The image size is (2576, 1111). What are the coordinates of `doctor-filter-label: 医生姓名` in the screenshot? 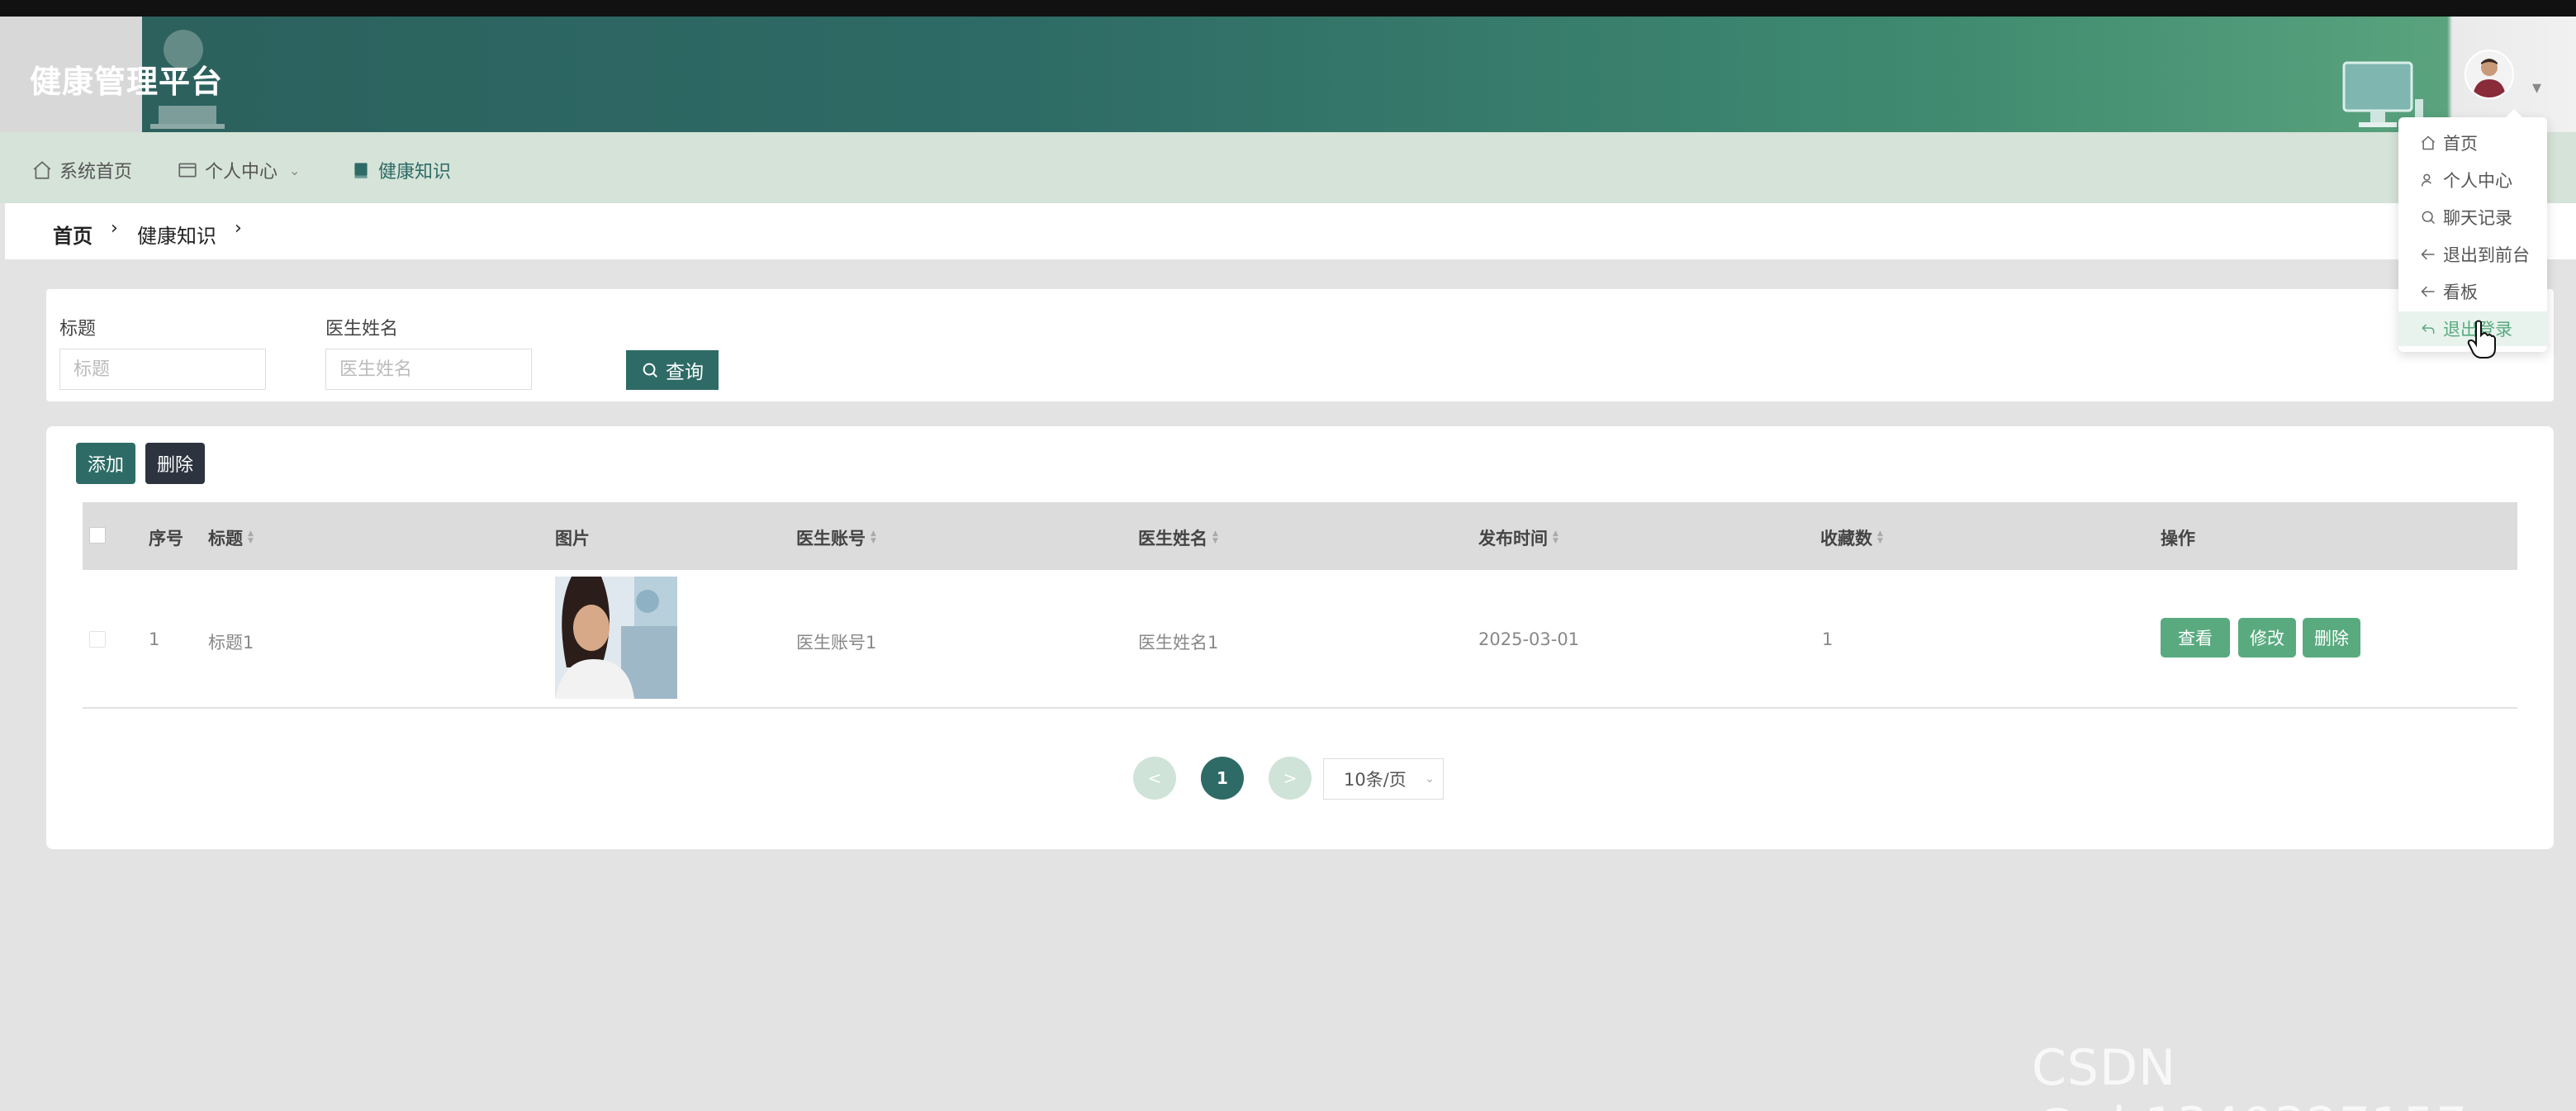 It's located at (362, 329).